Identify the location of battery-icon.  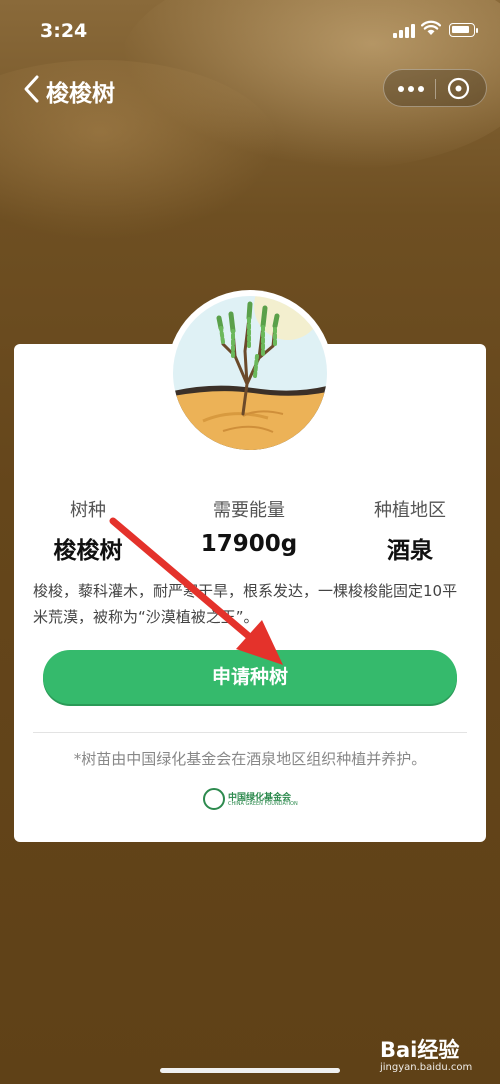
(463, 30).